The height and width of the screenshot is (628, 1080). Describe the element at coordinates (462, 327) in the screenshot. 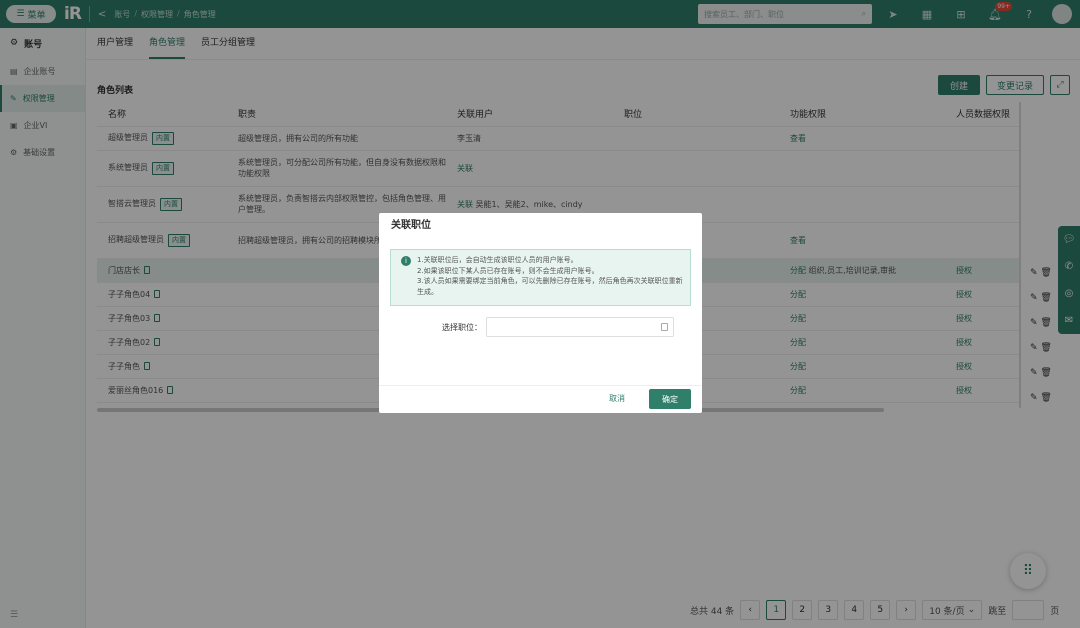

I see `position-label: 选择职位：` at that location.